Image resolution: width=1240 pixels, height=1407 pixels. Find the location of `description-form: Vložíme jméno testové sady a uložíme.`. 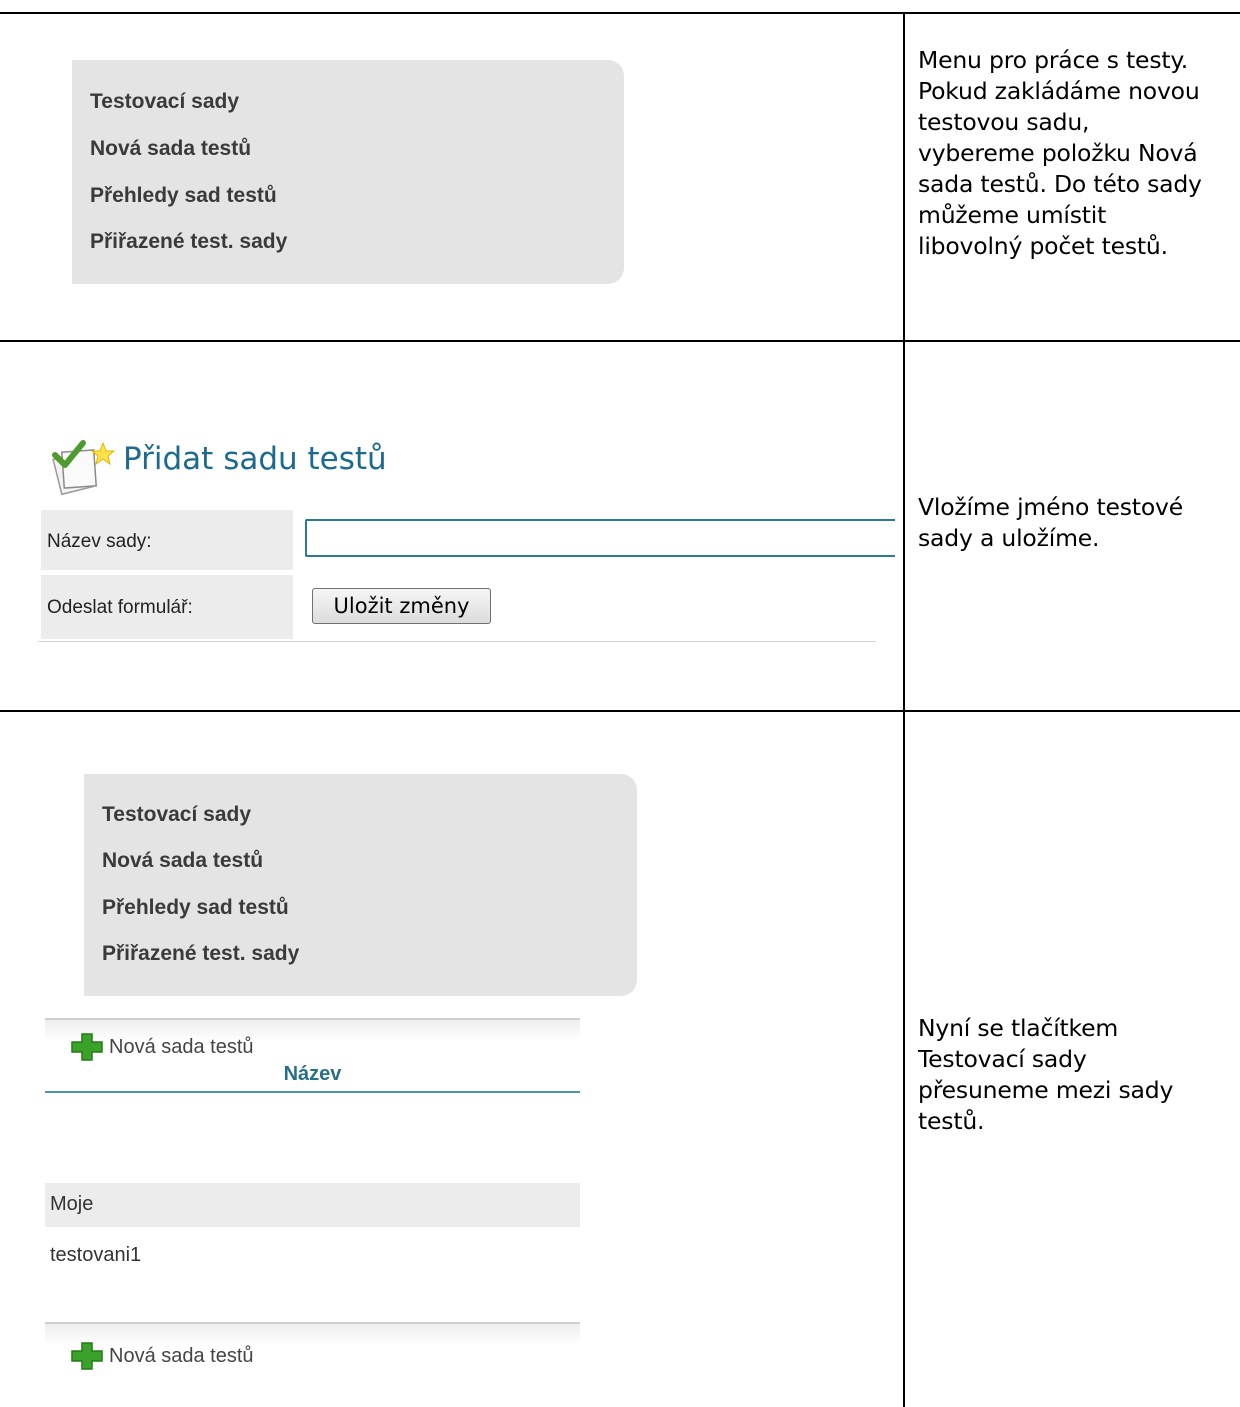

description-form: Vložíme jméno testové sady a uložíme. is located at coordinates (1077, 523).